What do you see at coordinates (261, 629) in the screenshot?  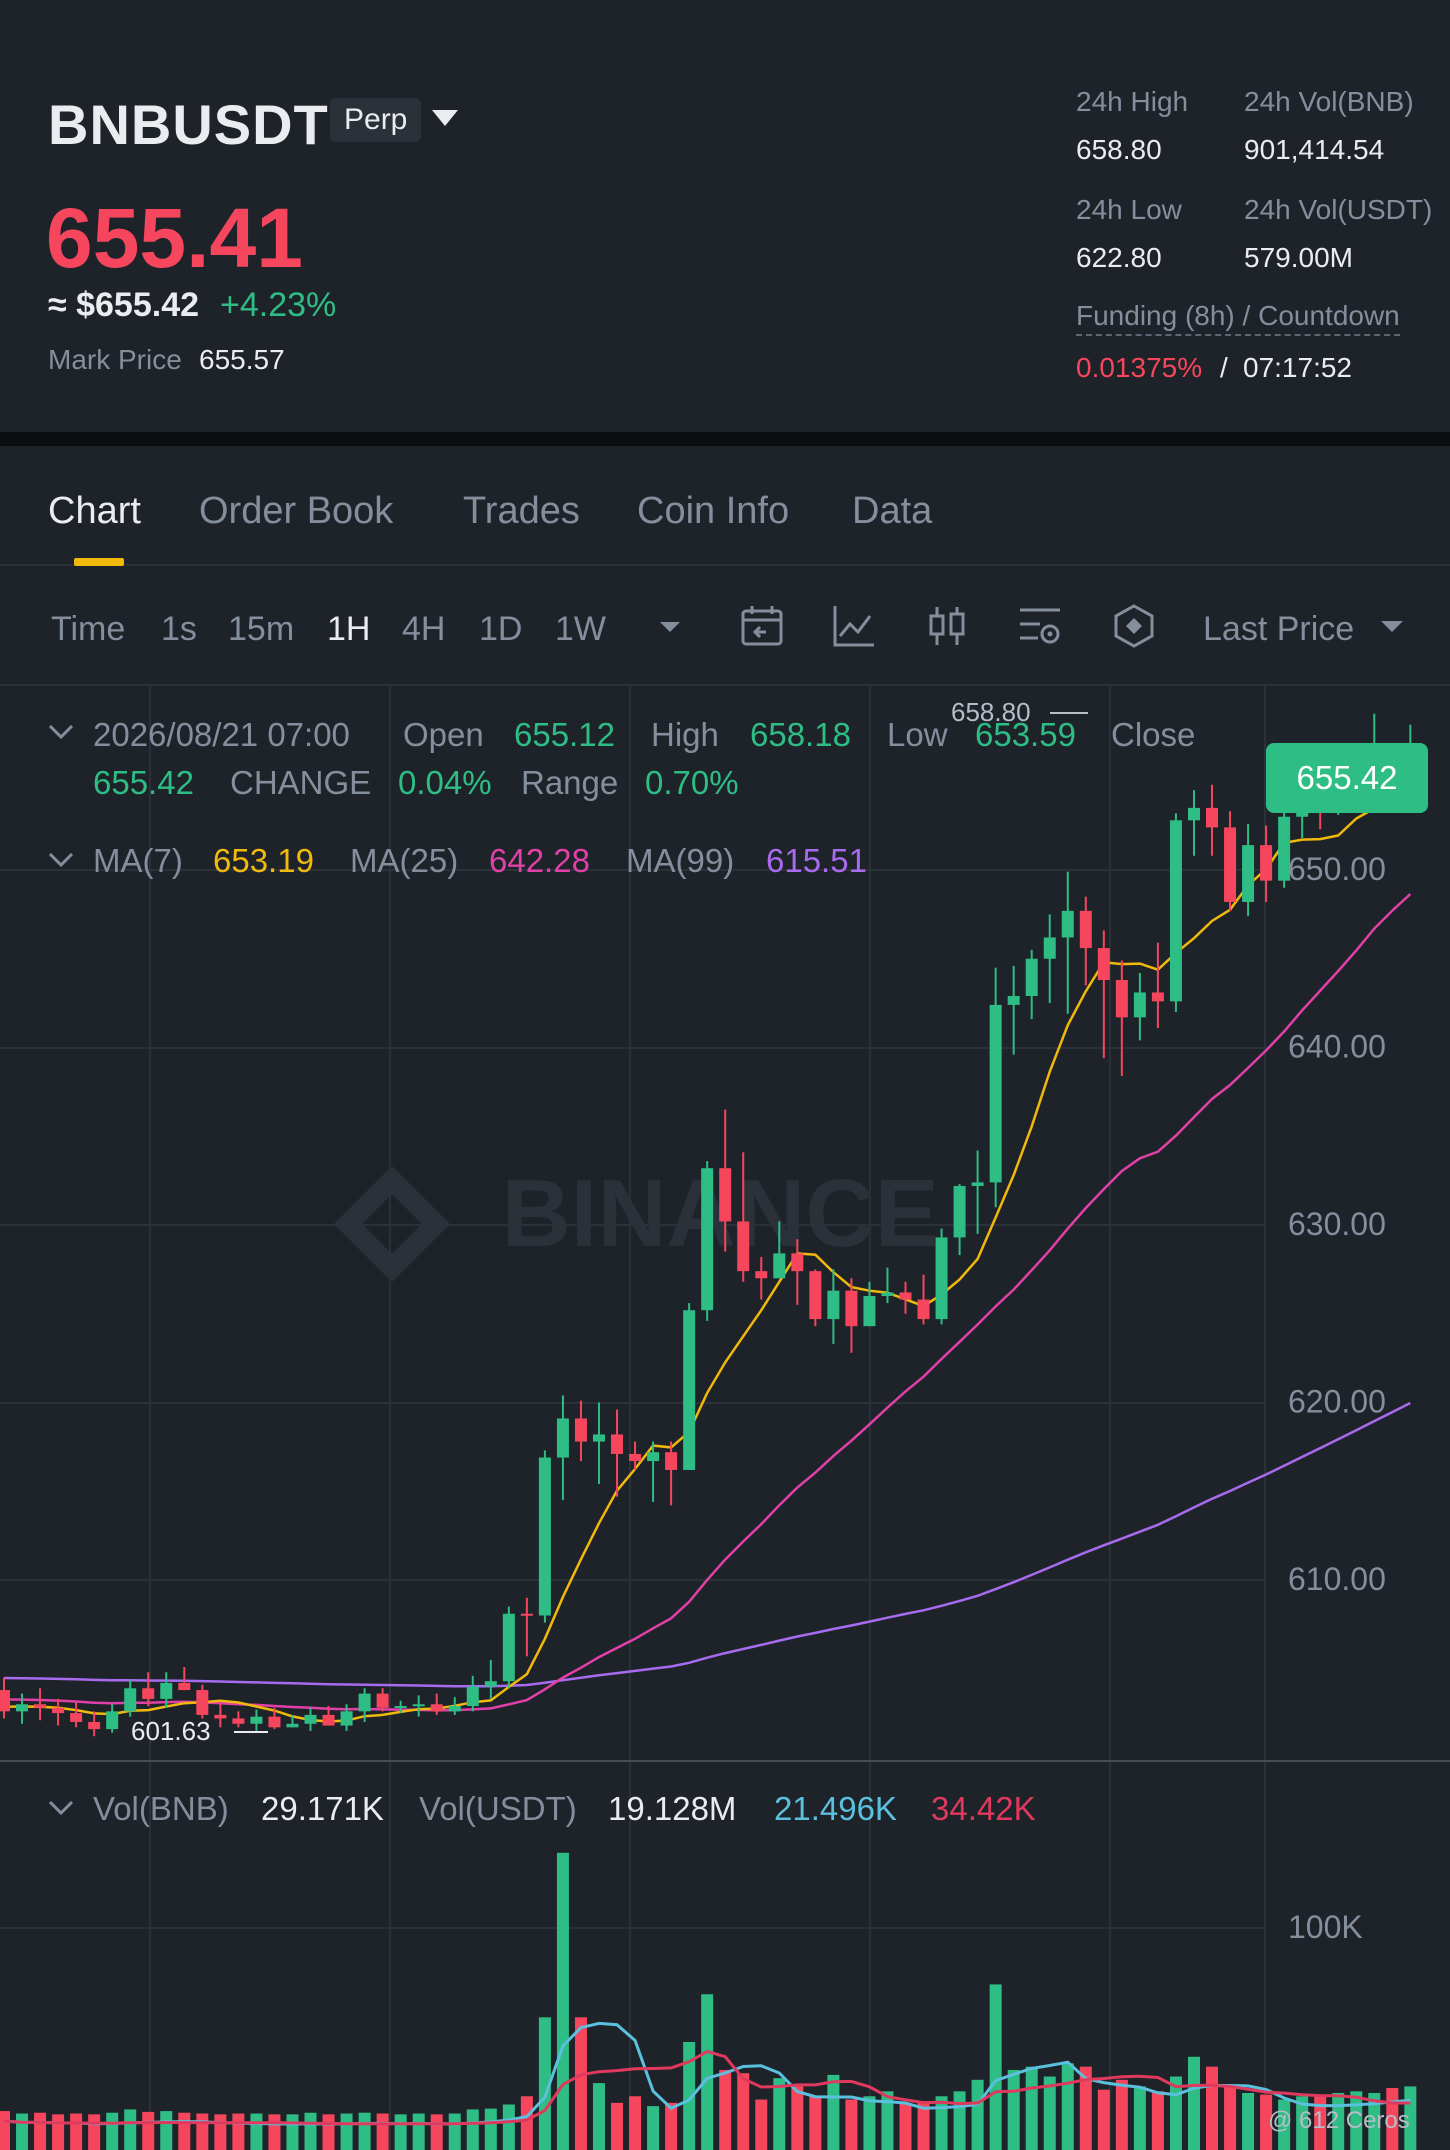 I see `interval-15m: 15m` at bounding box center [261, 629].